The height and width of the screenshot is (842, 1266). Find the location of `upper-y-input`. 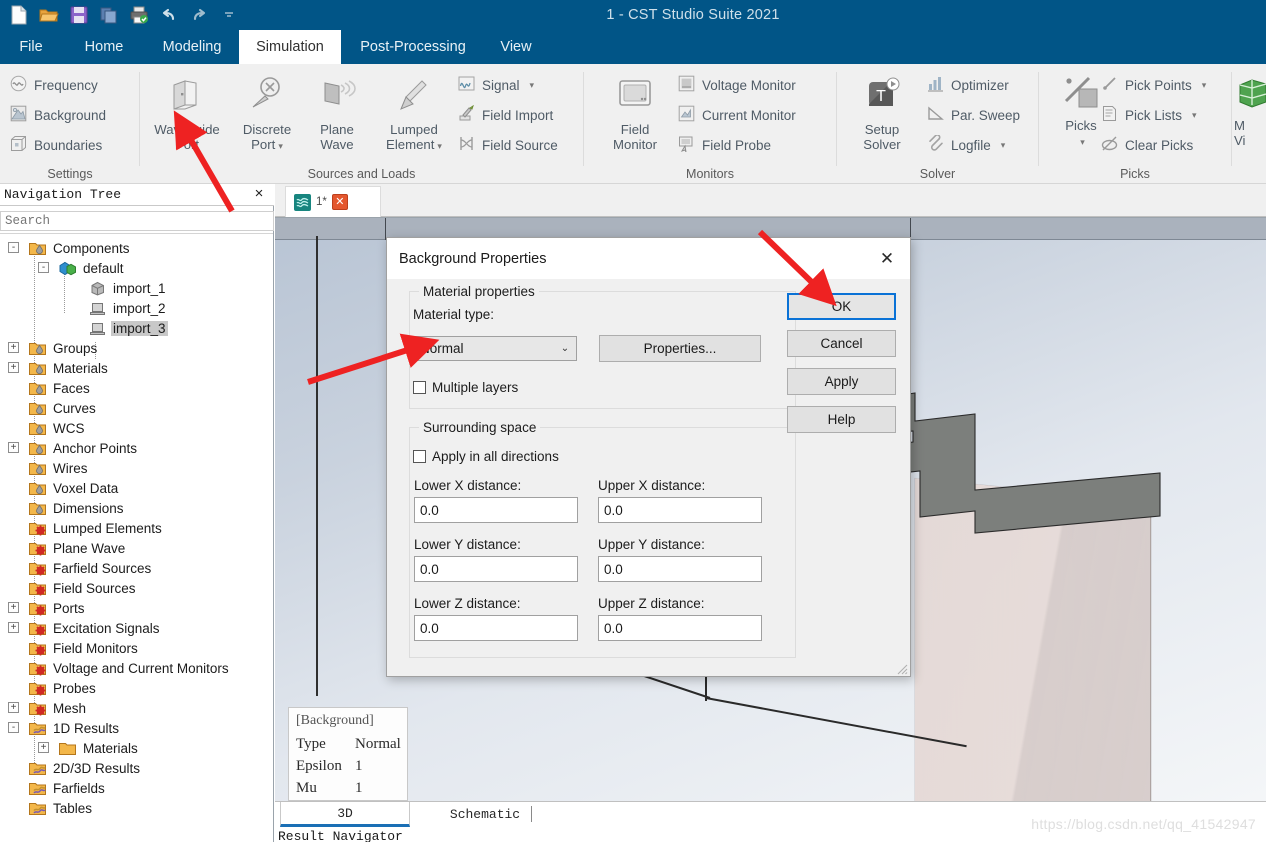

upper-y-input is located at coordinates (680, 569).